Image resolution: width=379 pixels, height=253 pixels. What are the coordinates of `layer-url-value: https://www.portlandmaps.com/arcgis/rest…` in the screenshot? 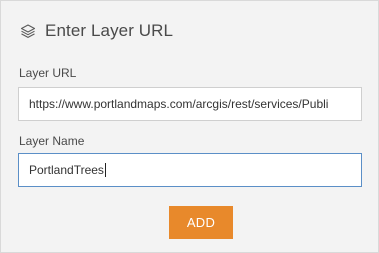 It's located at (179, 104).